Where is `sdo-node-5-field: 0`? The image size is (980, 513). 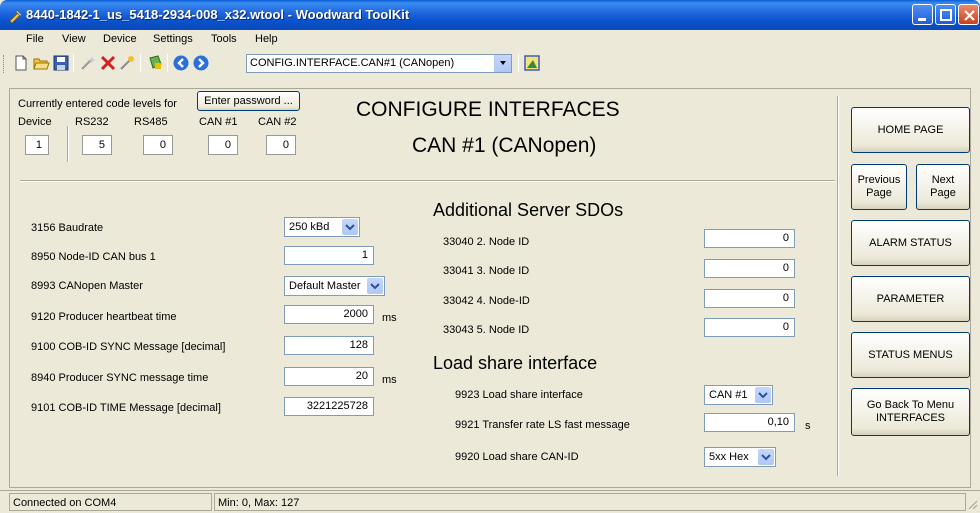
sdo-node-5-field: 0 is located at coordinates (749, 327).